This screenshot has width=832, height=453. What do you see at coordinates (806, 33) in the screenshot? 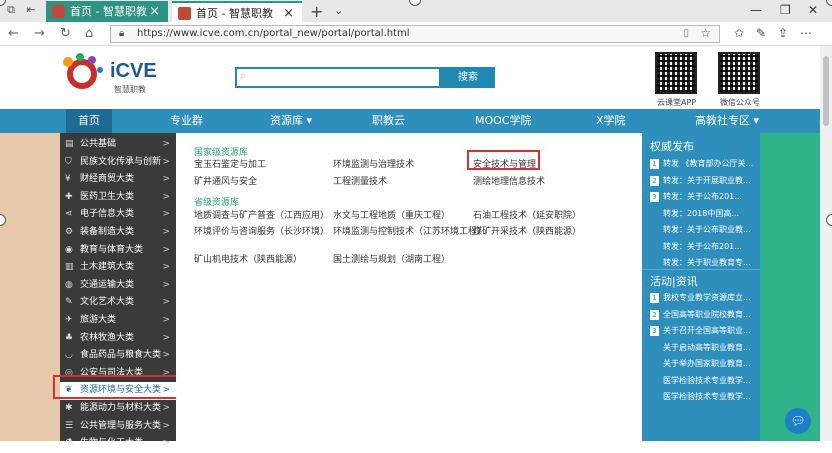
I see `more-icon: ⋯` at bounding box center [806, 33].